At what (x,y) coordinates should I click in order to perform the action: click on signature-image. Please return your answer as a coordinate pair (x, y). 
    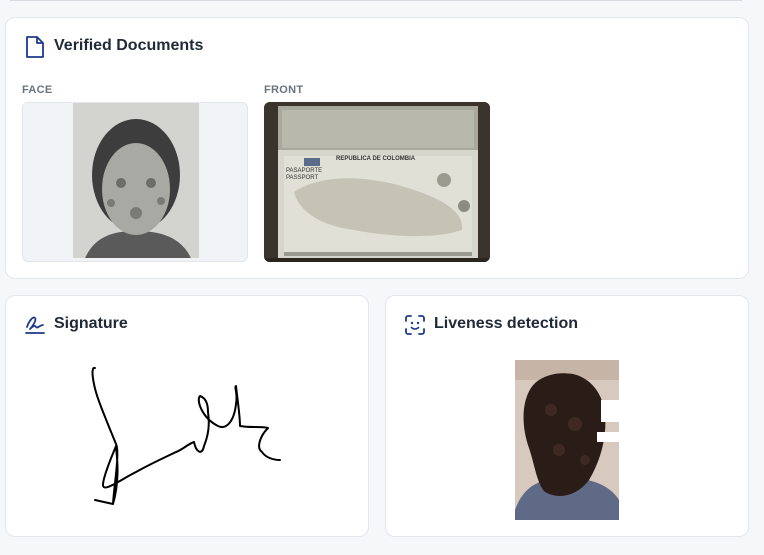
    Looking at the image, I should click on (181, 436).